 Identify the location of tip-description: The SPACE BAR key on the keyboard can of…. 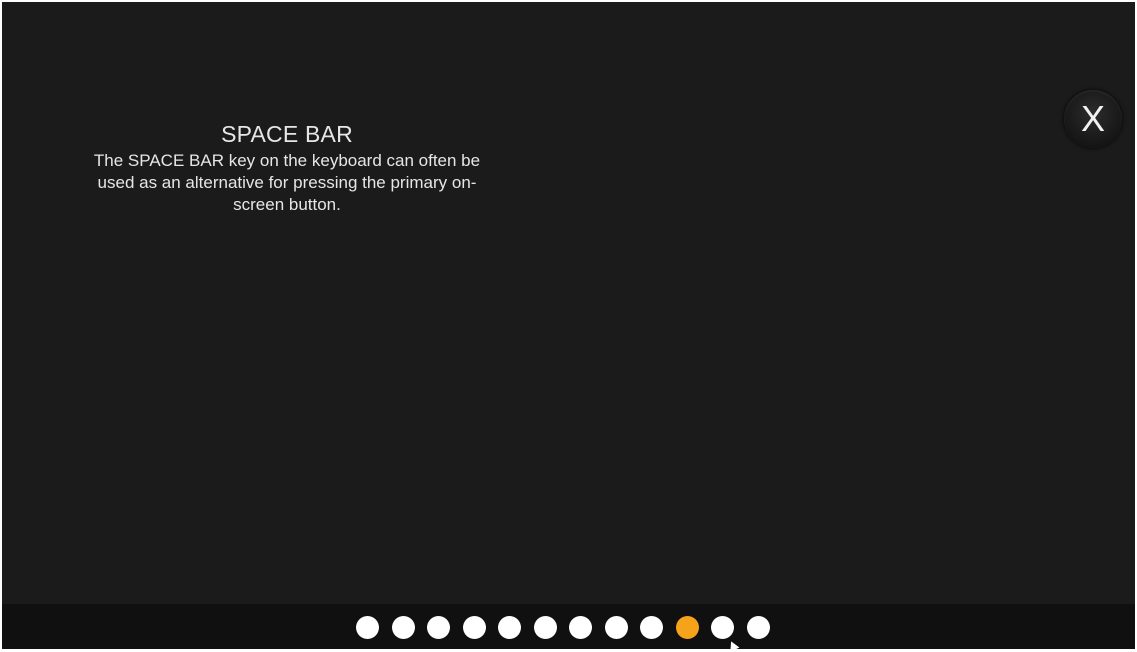
(287, 182).